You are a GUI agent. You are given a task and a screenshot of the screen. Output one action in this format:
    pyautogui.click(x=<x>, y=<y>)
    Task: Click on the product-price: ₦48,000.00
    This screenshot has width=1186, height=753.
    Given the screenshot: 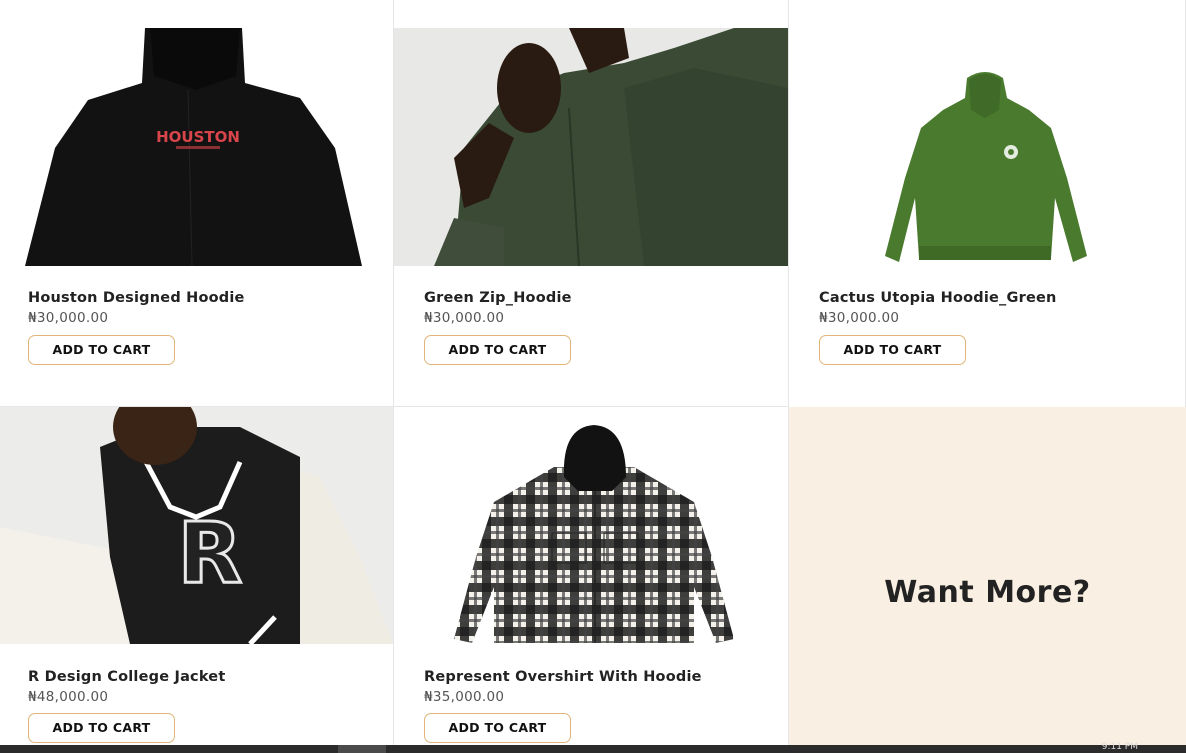 What is the action you would take?
    pyautogui.click(x=68, y=697)
    